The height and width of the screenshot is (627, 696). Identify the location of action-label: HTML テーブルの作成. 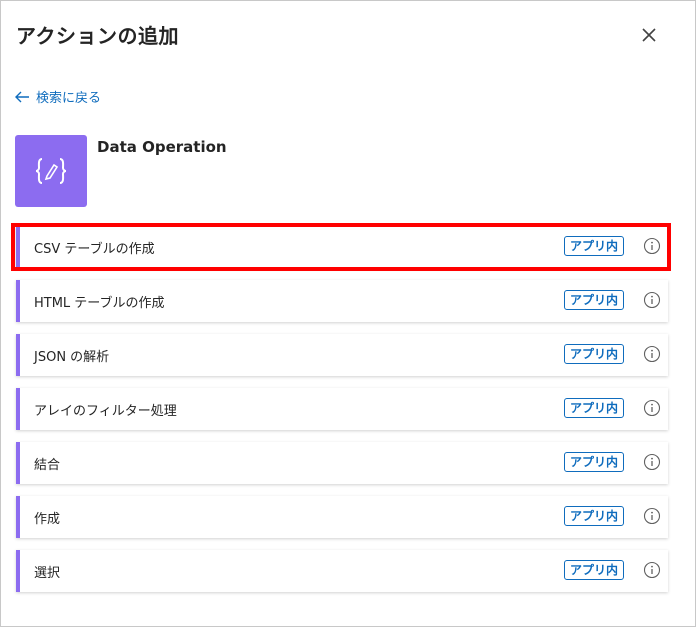
(99, 303).